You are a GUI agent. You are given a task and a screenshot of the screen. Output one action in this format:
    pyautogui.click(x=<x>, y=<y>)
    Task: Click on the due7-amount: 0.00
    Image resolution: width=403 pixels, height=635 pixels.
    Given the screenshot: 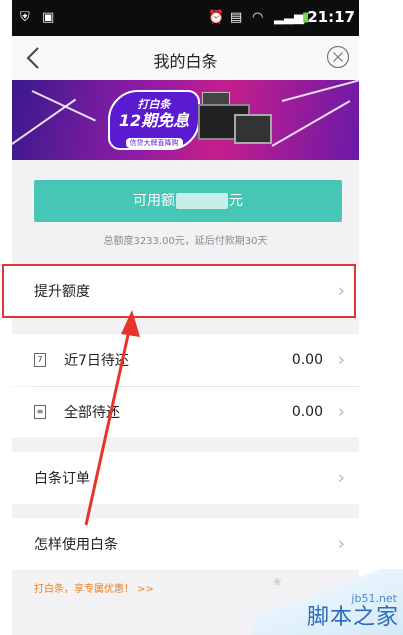 What is the action you would take?
    pyautogui.click(x=307, y=360)
    